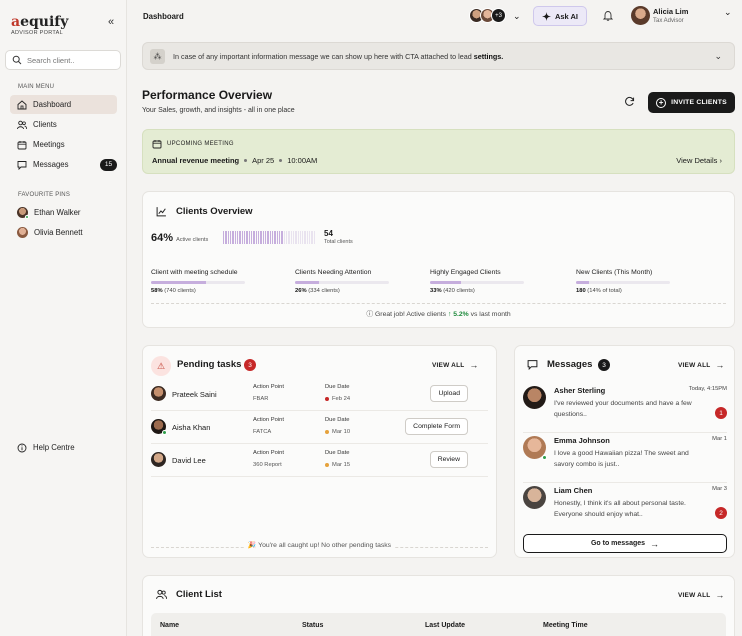 Image resolution: width=742 pixels, height=636 pixels. What do you see at coordinates (701, 595) in the screenshot?
I see `client-list-view-all-link: VIEW ALL →` at bounding box center [701, 595].